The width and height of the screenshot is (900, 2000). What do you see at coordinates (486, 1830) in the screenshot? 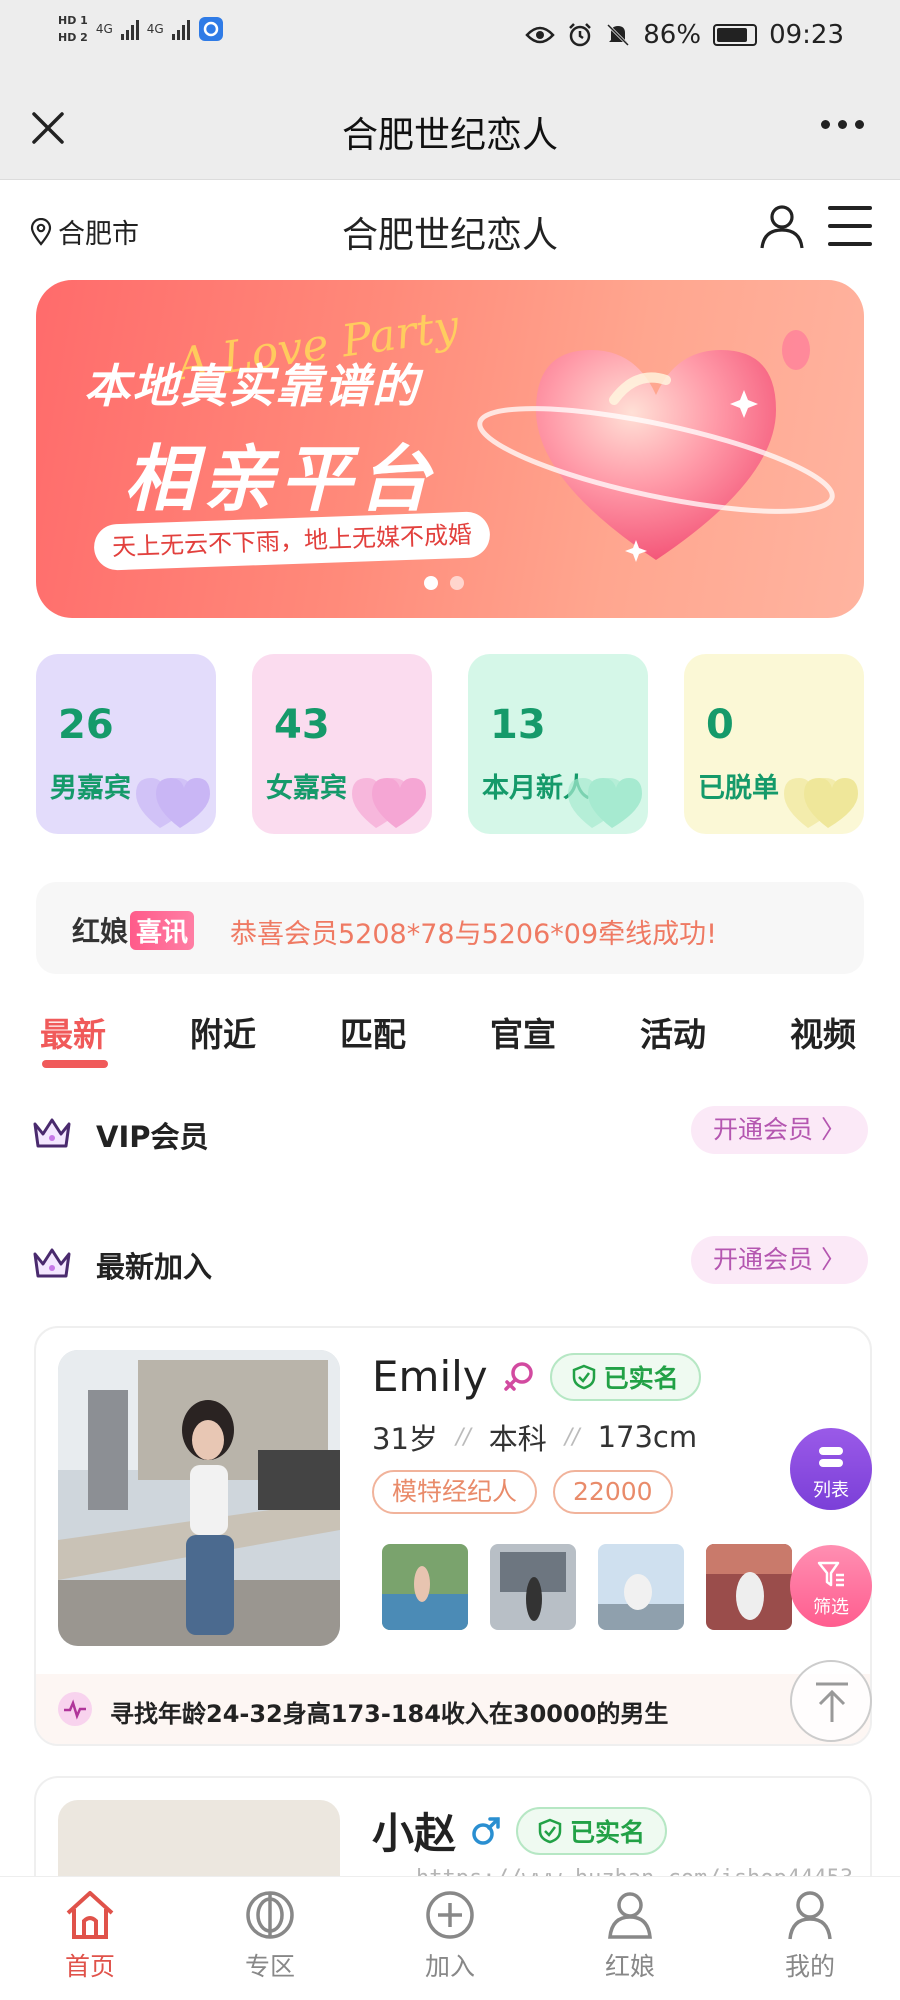
I see `male-icon` at bounding box center [486, 1830].